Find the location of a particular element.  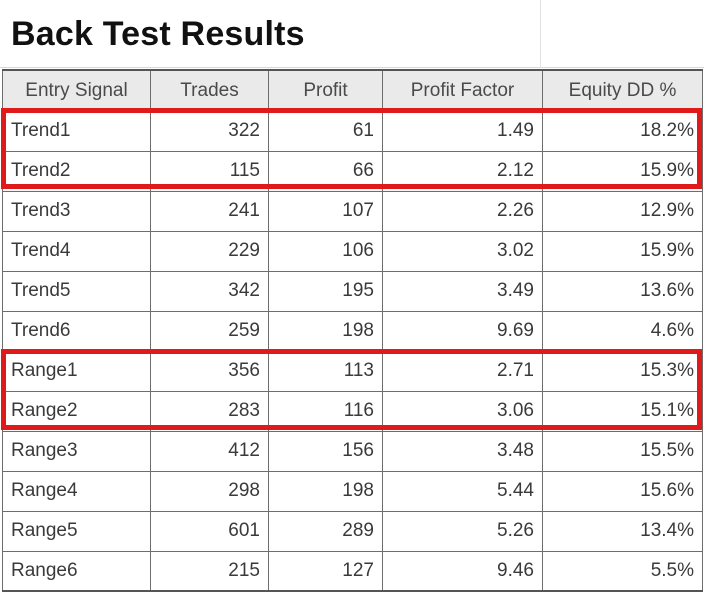

cell-profit: 106 is located at coordinates (325, 251).